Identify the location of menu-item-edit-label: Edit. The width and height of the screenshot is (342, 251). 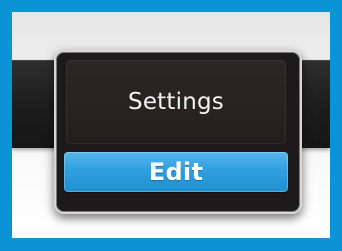
(176, 172).